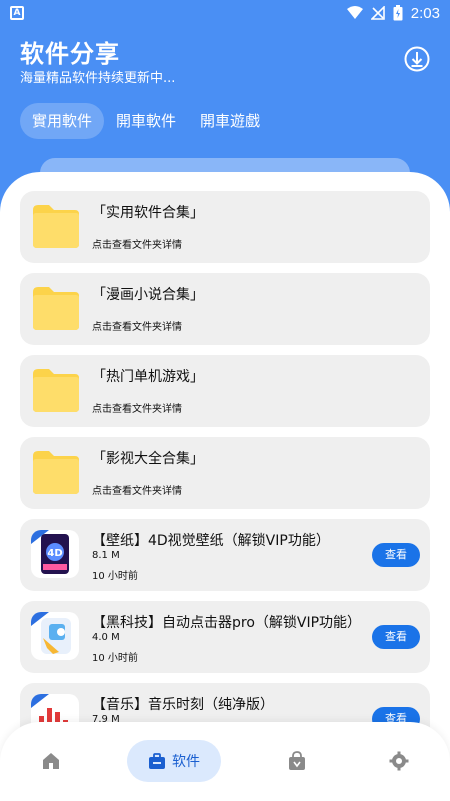  I want to click on app-card: 4D 【壁纸】4D视觉壁纸（解锁VIP功能） 8.1 M 10 小时前 查看, so click(225, 555).